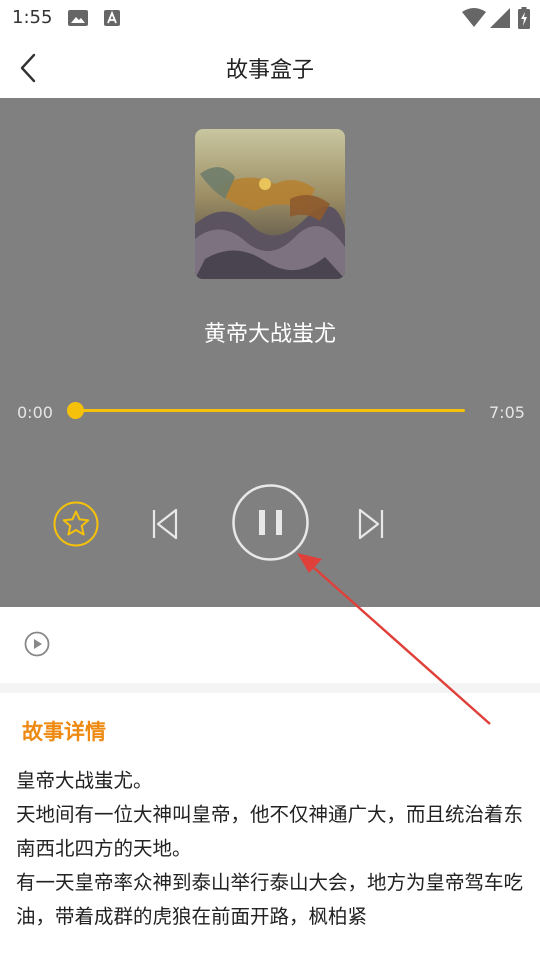 Image resolution: width=540 pixels, height=960 pixels. Describe the element at coordinates (112, 20) in the screenshot. I see `text-a-icon` at that location.